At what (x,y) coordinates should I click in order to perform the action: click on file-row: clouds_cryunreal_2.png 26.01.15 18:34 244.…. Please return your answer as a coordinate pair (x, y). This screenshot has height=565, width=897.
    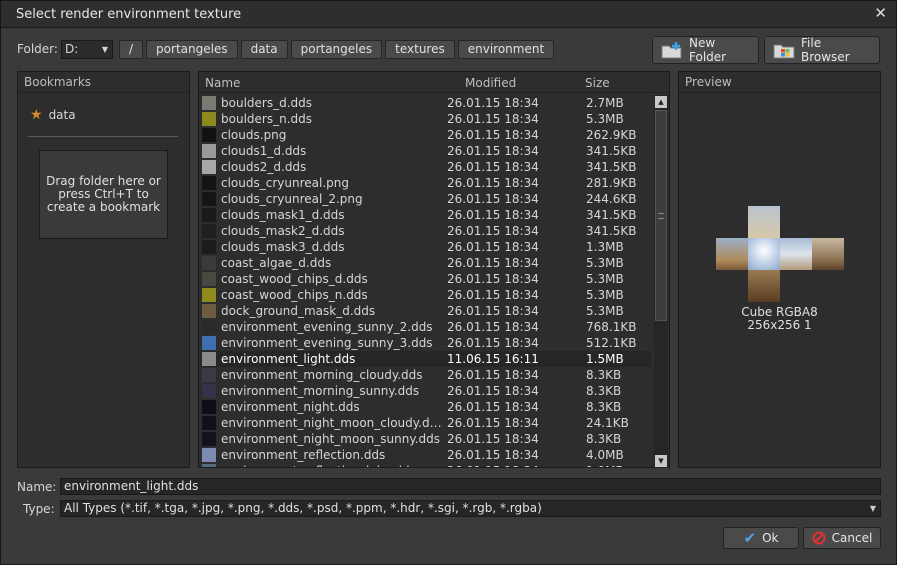
    Looking at the image, I should click on (425, 199).